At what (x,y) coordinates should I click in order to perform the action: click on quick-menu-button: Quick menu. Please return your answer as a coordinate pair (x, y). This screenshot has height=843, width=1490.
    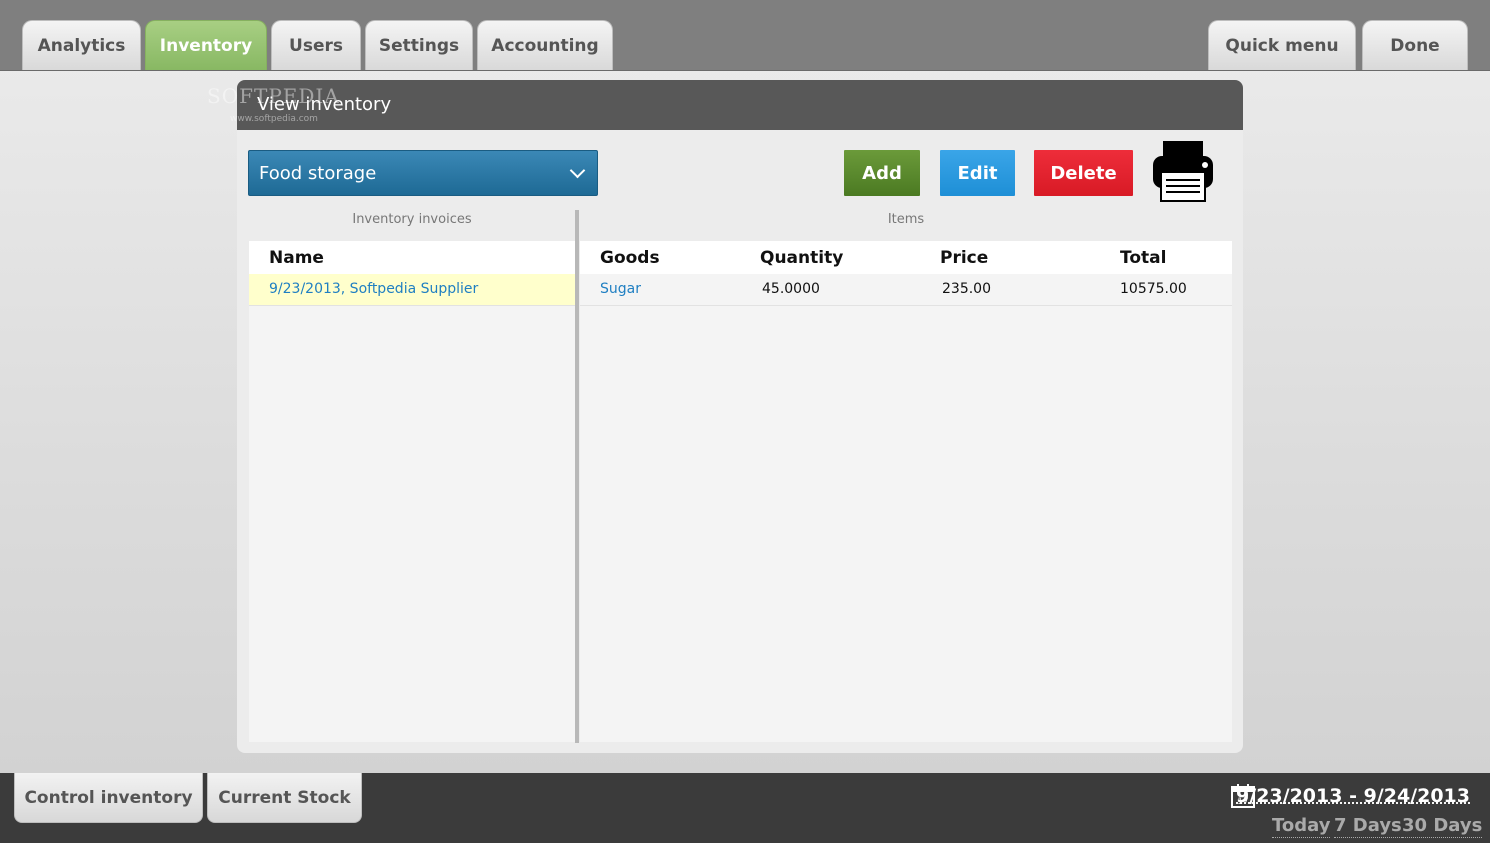
    Looking at the image, I should click on (1282, 45).